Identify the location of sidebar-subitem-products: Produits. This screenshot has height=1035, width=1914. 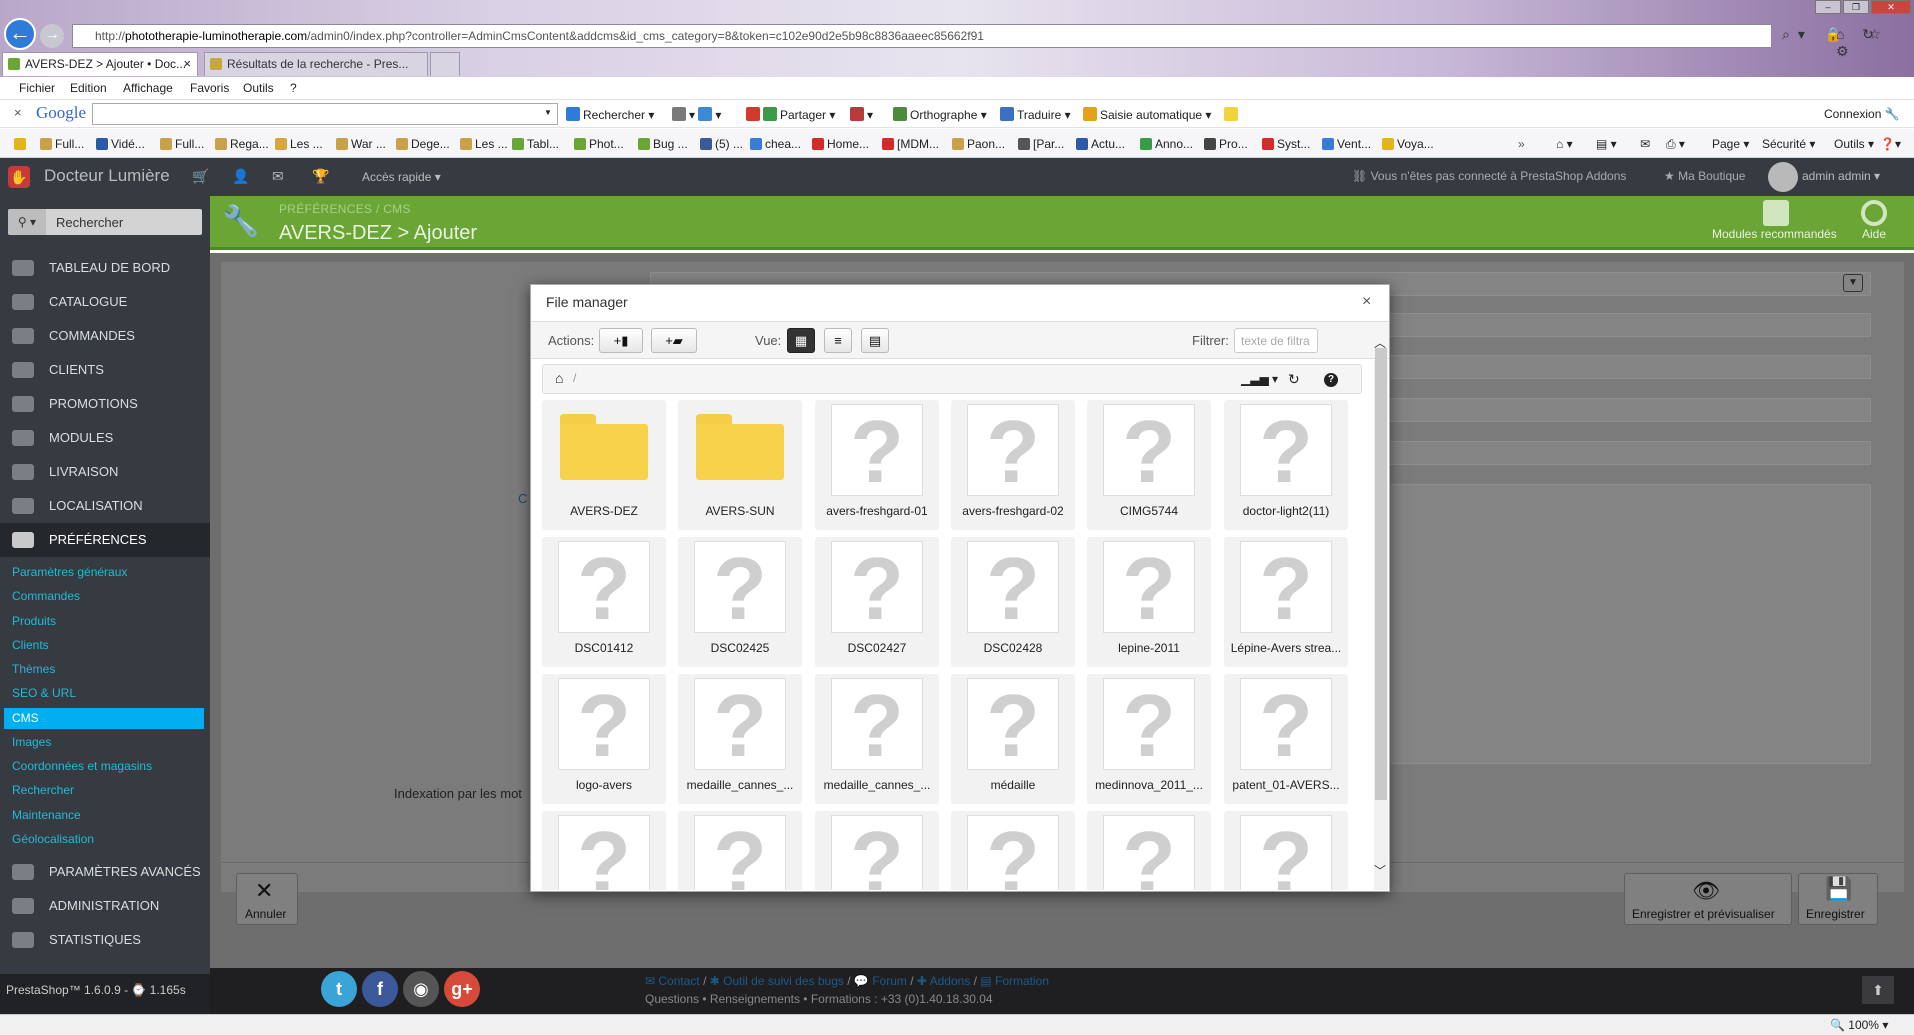
(34, 621).